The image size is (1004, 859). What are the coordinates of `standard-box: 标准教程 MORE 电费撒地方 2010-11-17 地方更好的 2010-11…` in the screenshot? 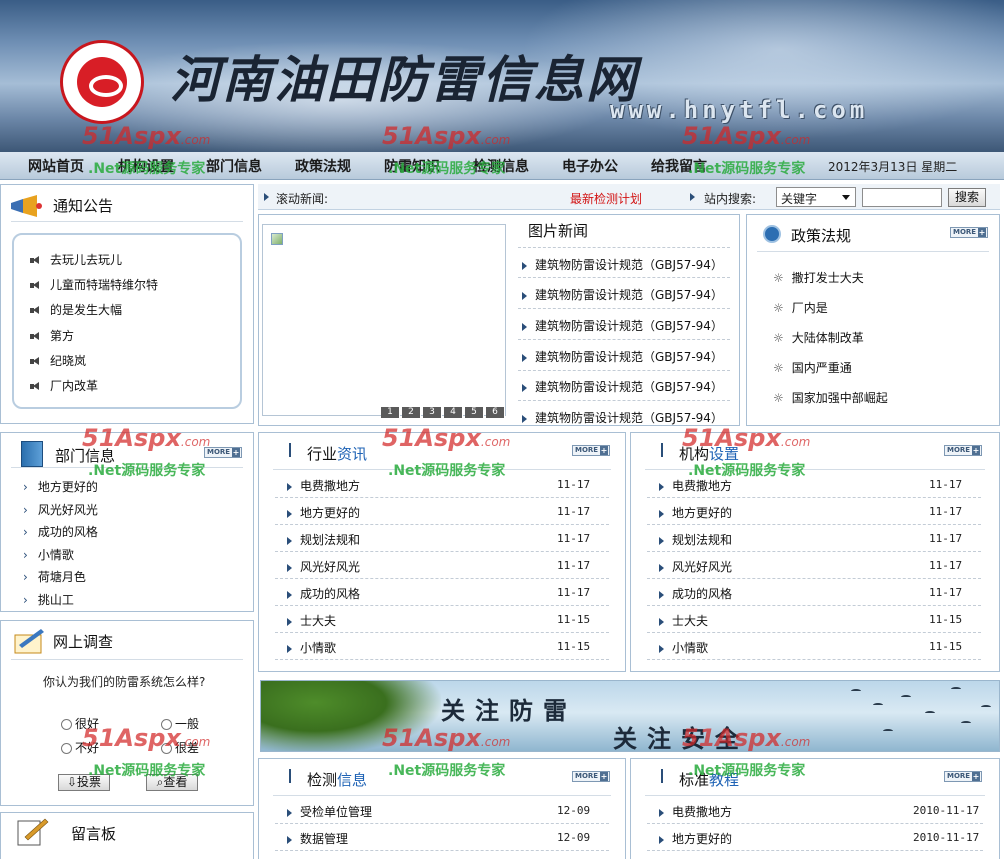 It's located at (815, 808).